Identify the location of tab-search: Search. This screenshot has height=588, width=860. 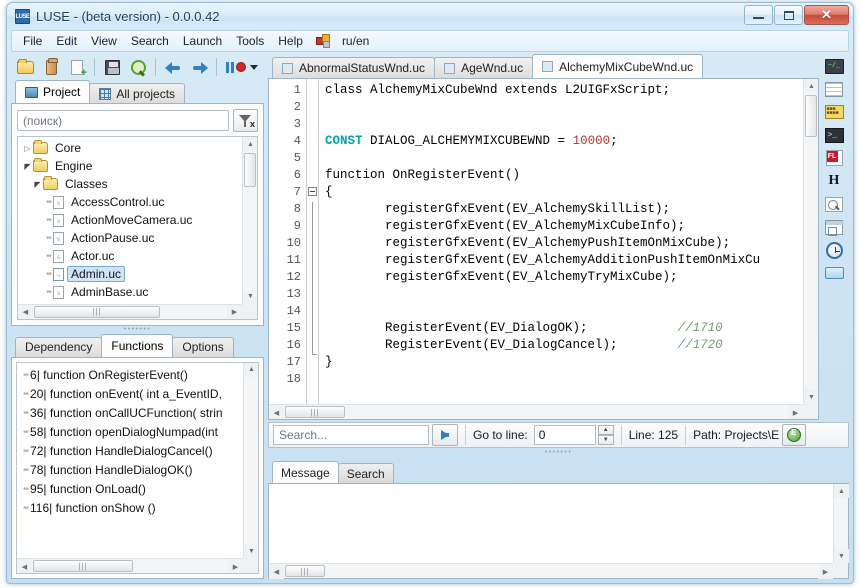
(365, 473).